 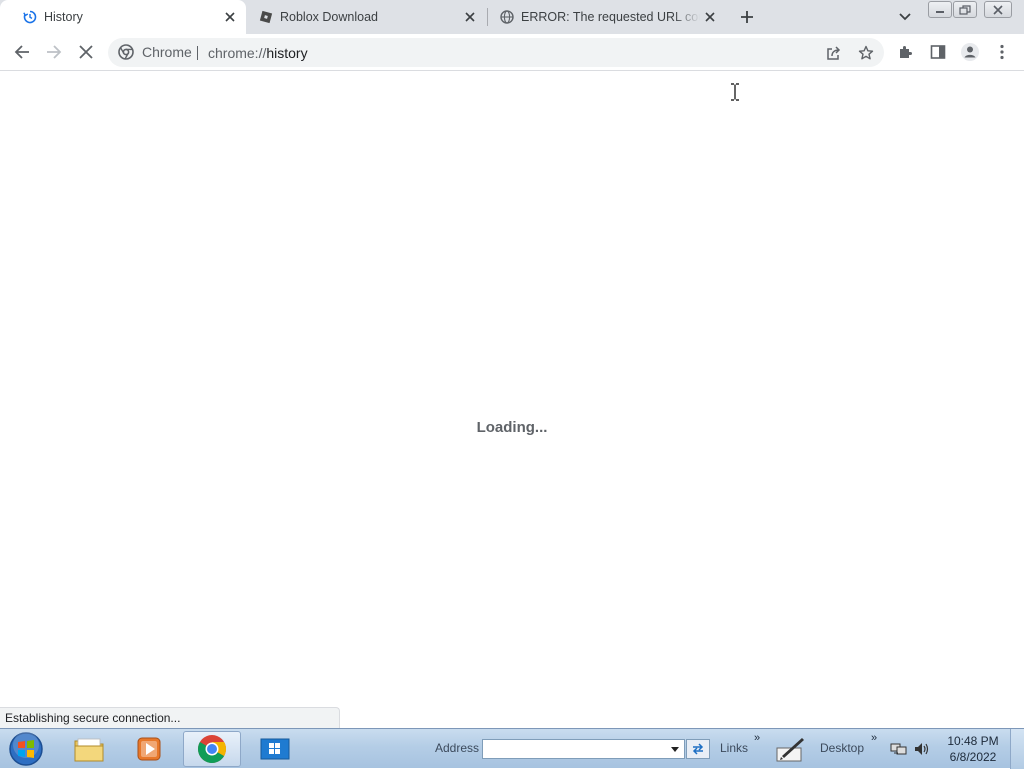 What do you see at coordinates (237, 53) in the screenshot?
I see `url-scheme: chrome://` at bounding box center [237, 53].